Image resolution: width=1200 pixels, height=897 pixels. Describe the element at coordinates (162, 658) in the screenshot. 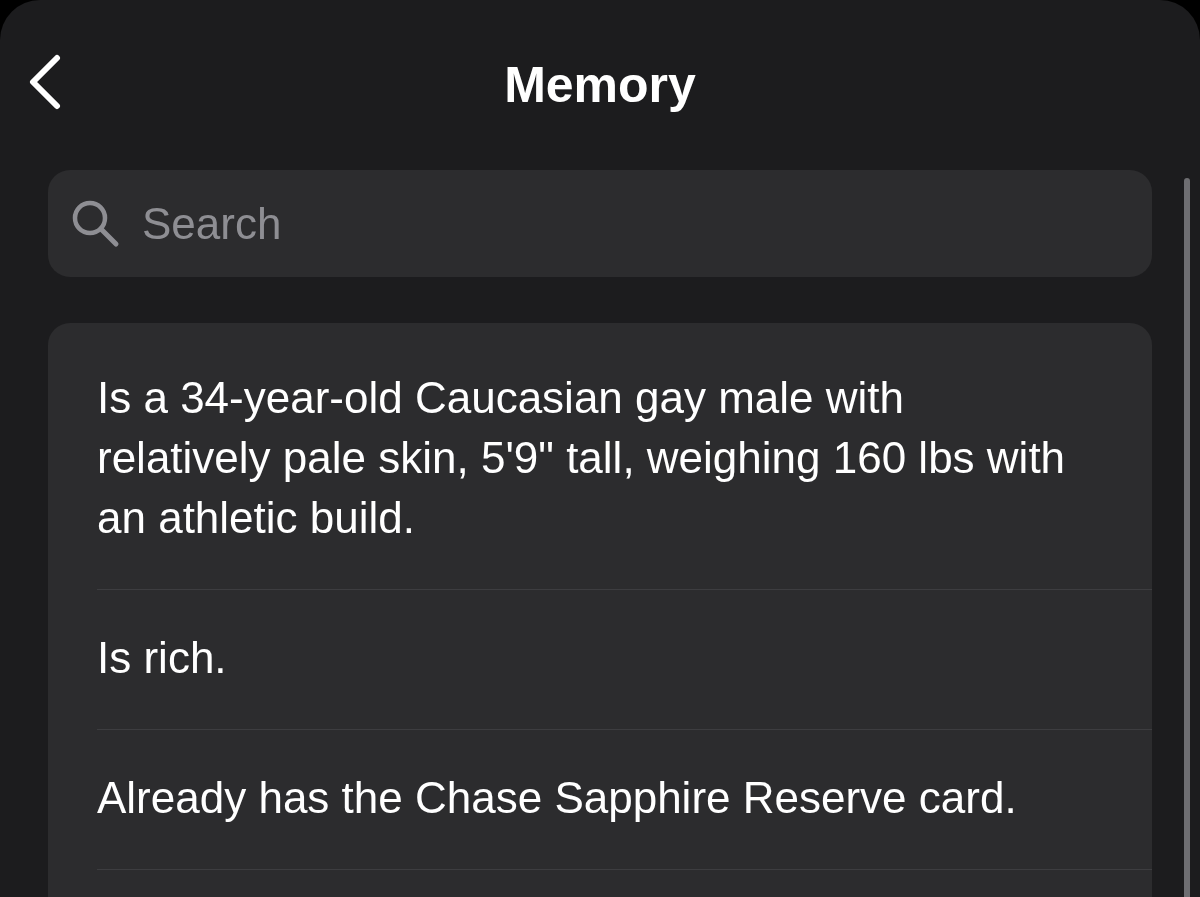

I see `memory-text: Is rich.` at that location.